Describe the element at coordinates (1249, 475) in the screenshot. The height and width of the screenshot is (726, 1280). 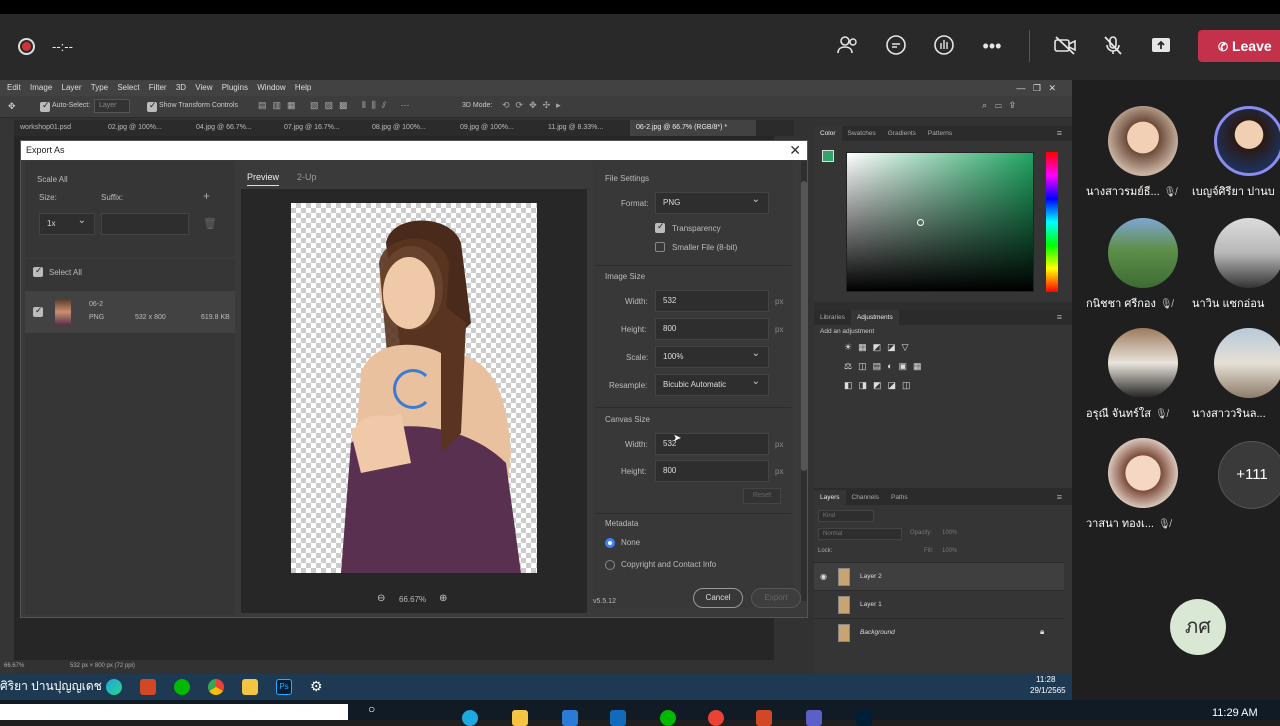
I see `more-participants-button: +111` at that location.